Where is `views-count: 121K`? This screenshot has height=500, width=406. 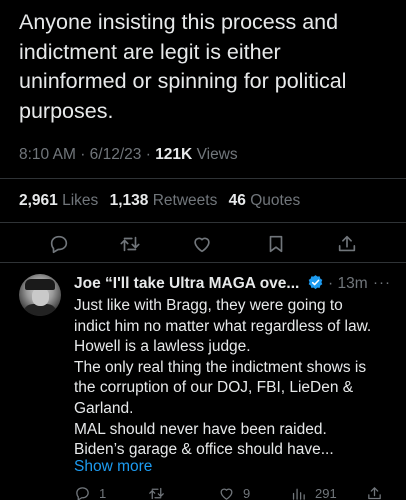
views-count: 121K is located at coordinates (174, 154).